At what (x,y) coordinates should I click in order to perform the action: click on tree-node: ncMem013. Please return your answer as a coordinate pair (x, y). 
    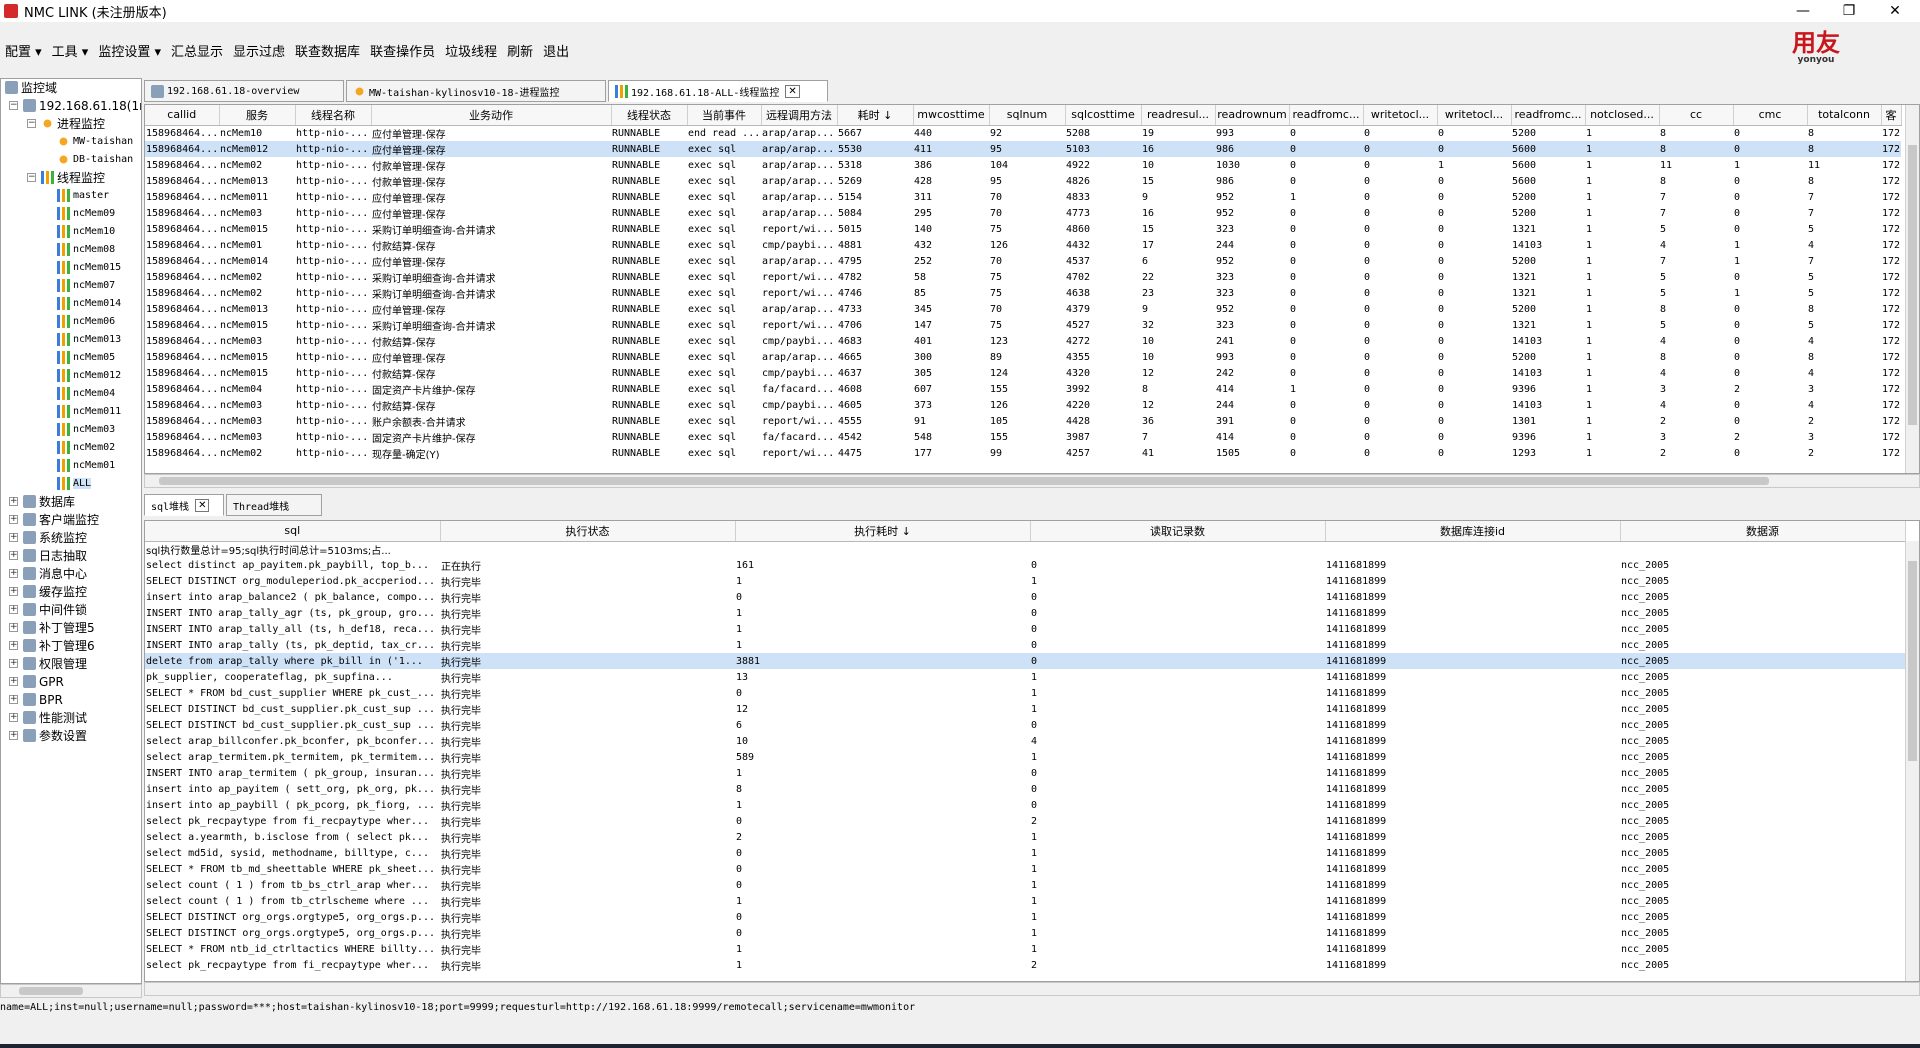
    Looking at the image, I should click on (89, 339).